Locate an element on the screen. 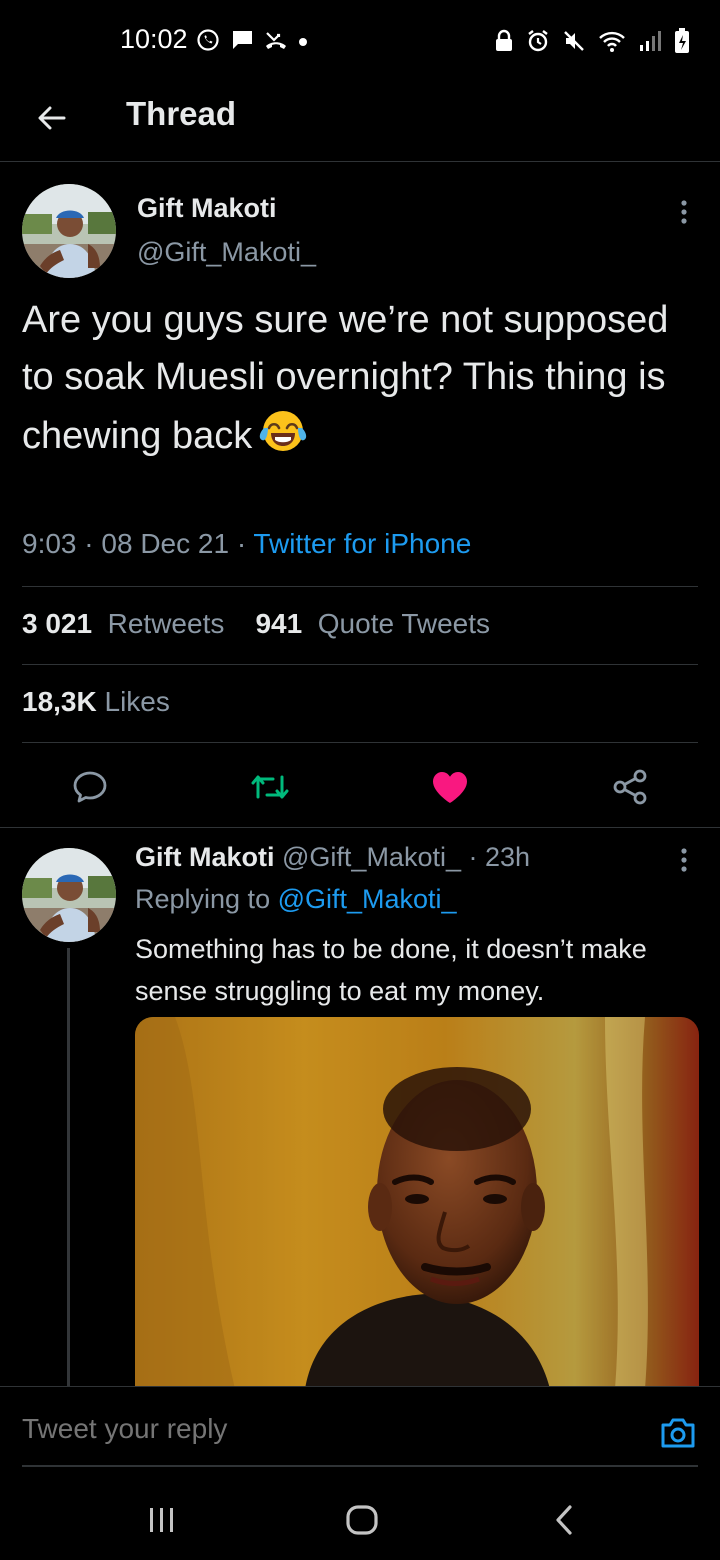 Image resolution: width=720 pixels, height=1560 pixels. battery-icon is located at coordinates (682, 43).